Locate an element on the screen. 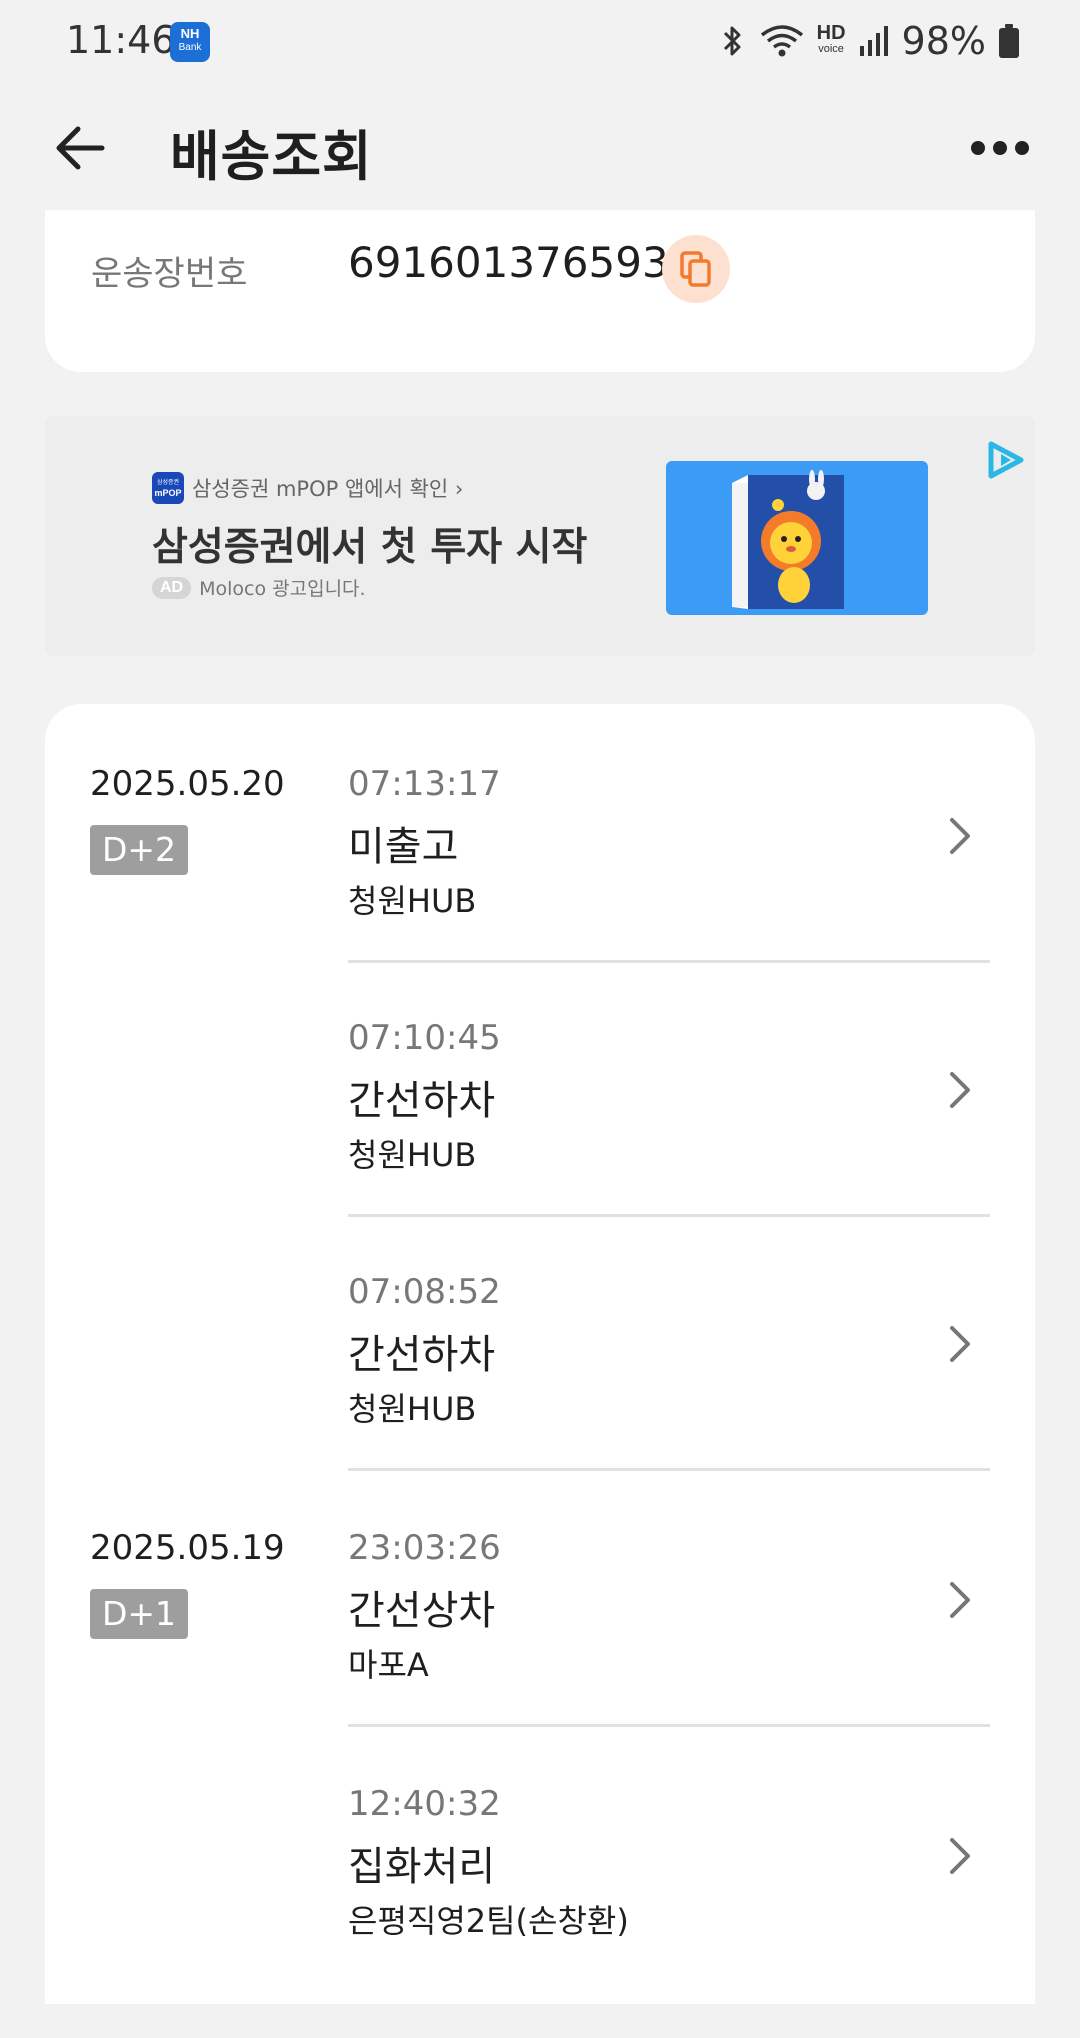 The image size is (1080, 2038). day-badge: D+2 is located at coordinates (139, 850).